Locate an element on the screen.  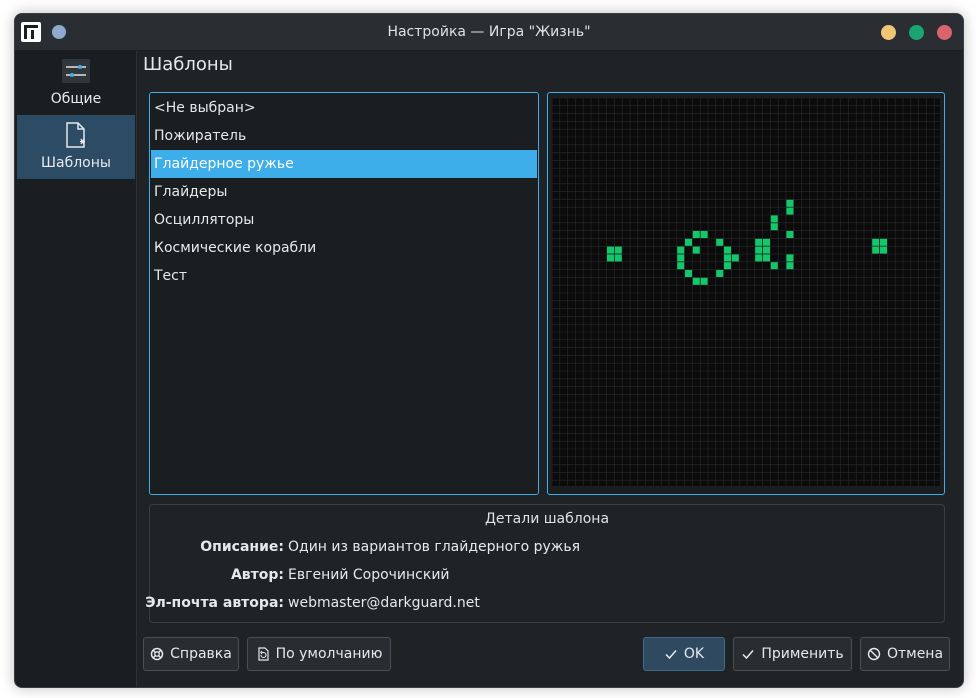
title-bar: Настройка — Игра "Жизнь" is located at coordinates (489, 32).